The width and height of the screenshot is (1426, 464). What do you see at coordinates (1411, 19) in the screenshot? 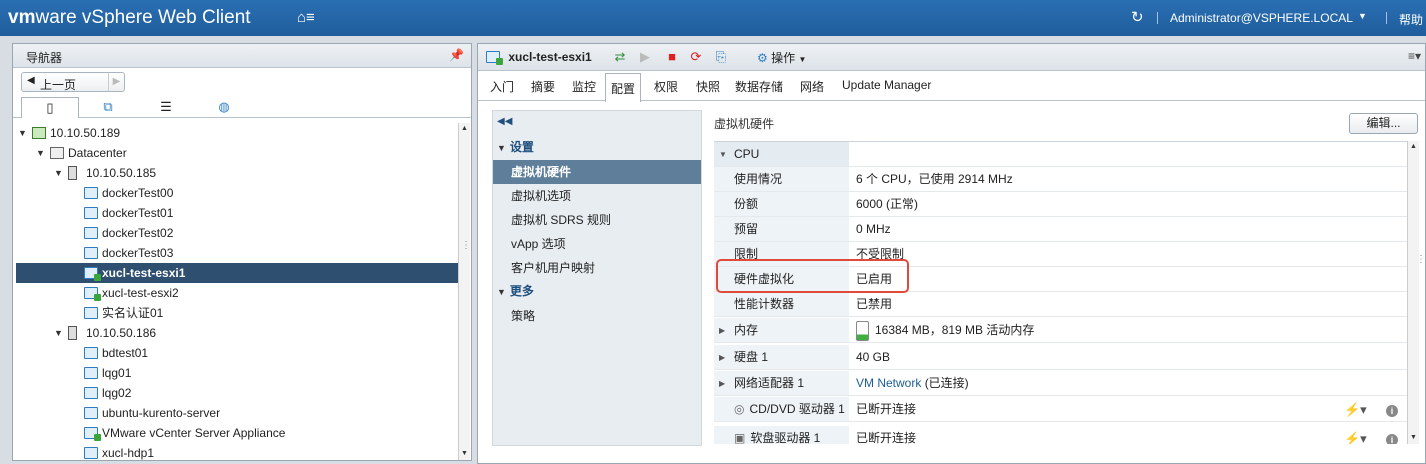
I see `help-menu: 帮助` at bounding box center [1411, 19].